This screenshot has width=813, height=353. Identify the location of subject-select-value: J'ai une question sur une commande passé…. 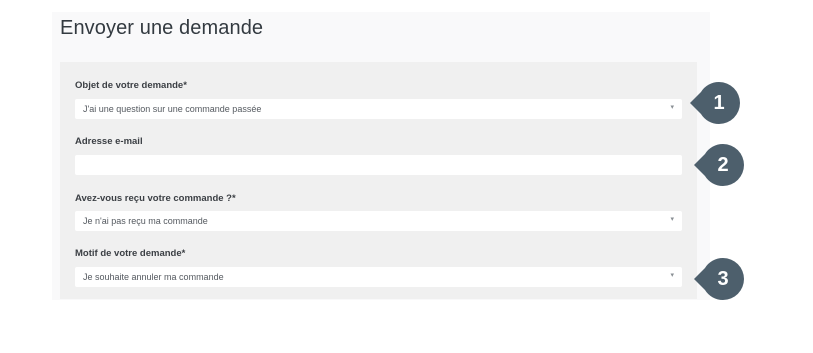
(172, 109).